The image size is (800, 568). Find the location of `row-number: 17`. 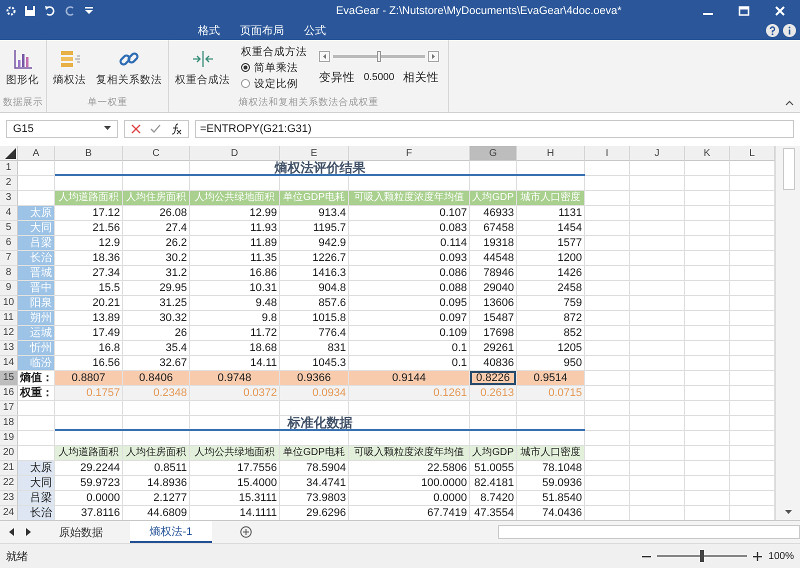

row-number: 17 is located at coordinates (9, 408).